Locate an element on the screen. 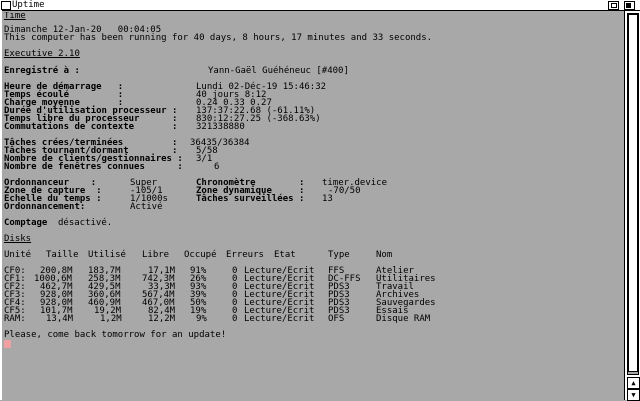  counting-value: désactivé. is located at coordinates (85, 223).